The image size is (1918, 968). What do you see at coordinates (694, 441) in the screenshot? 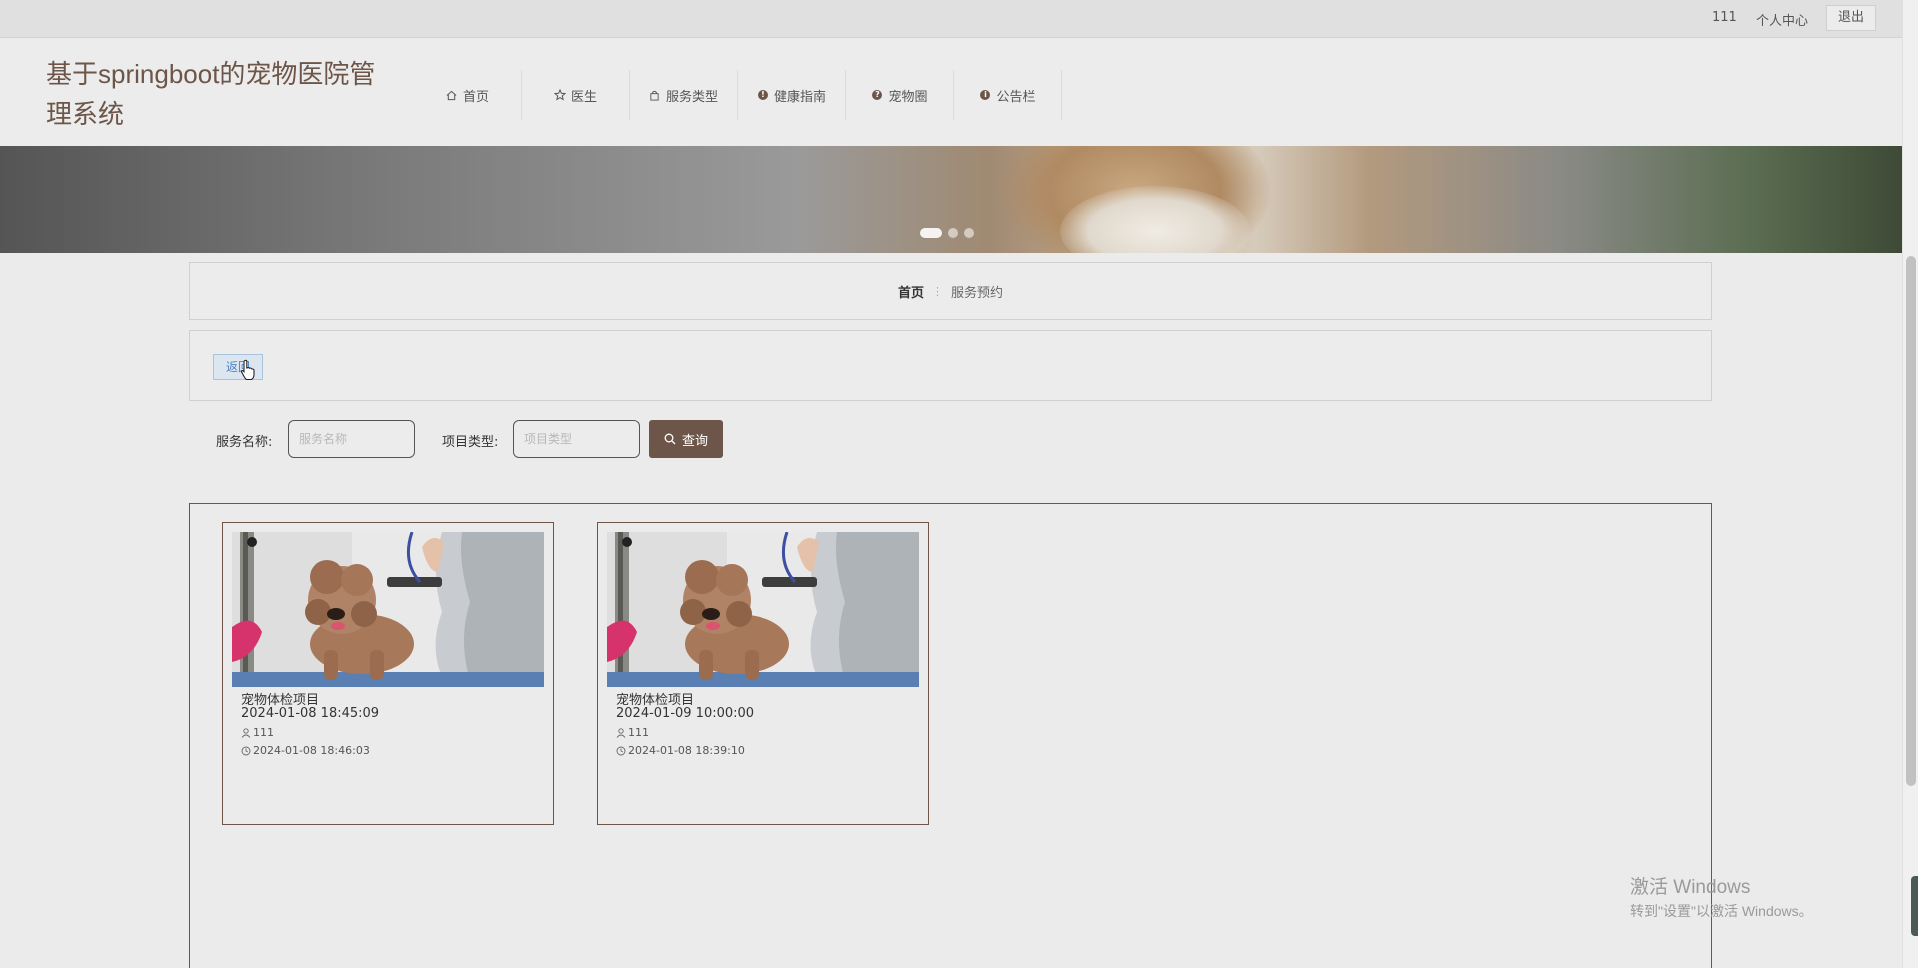
I see `search-button-label: 查询` at bounding box center [694, 441].